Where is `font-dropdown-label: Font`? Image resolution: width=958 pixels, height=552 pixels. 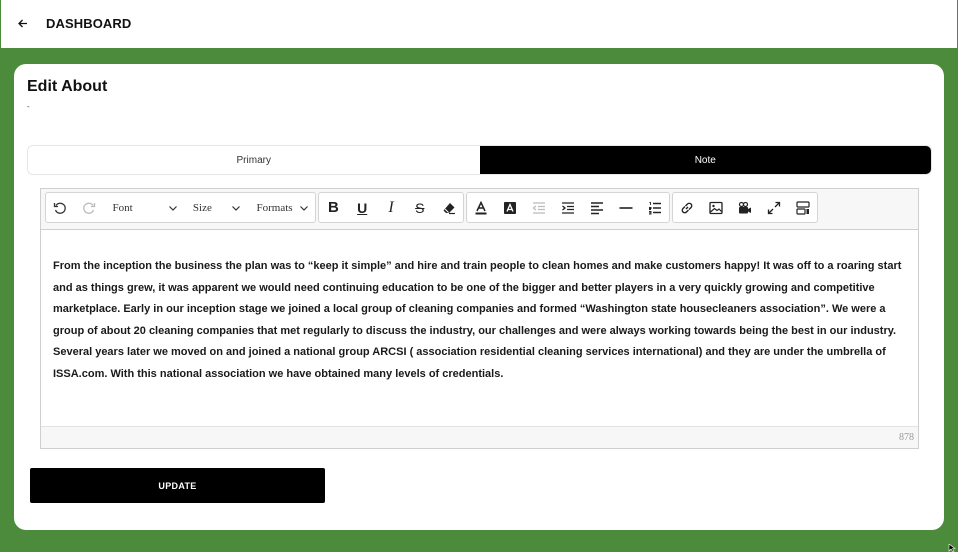
font-dropdown-label: Font is located at coordinates (122, 207).